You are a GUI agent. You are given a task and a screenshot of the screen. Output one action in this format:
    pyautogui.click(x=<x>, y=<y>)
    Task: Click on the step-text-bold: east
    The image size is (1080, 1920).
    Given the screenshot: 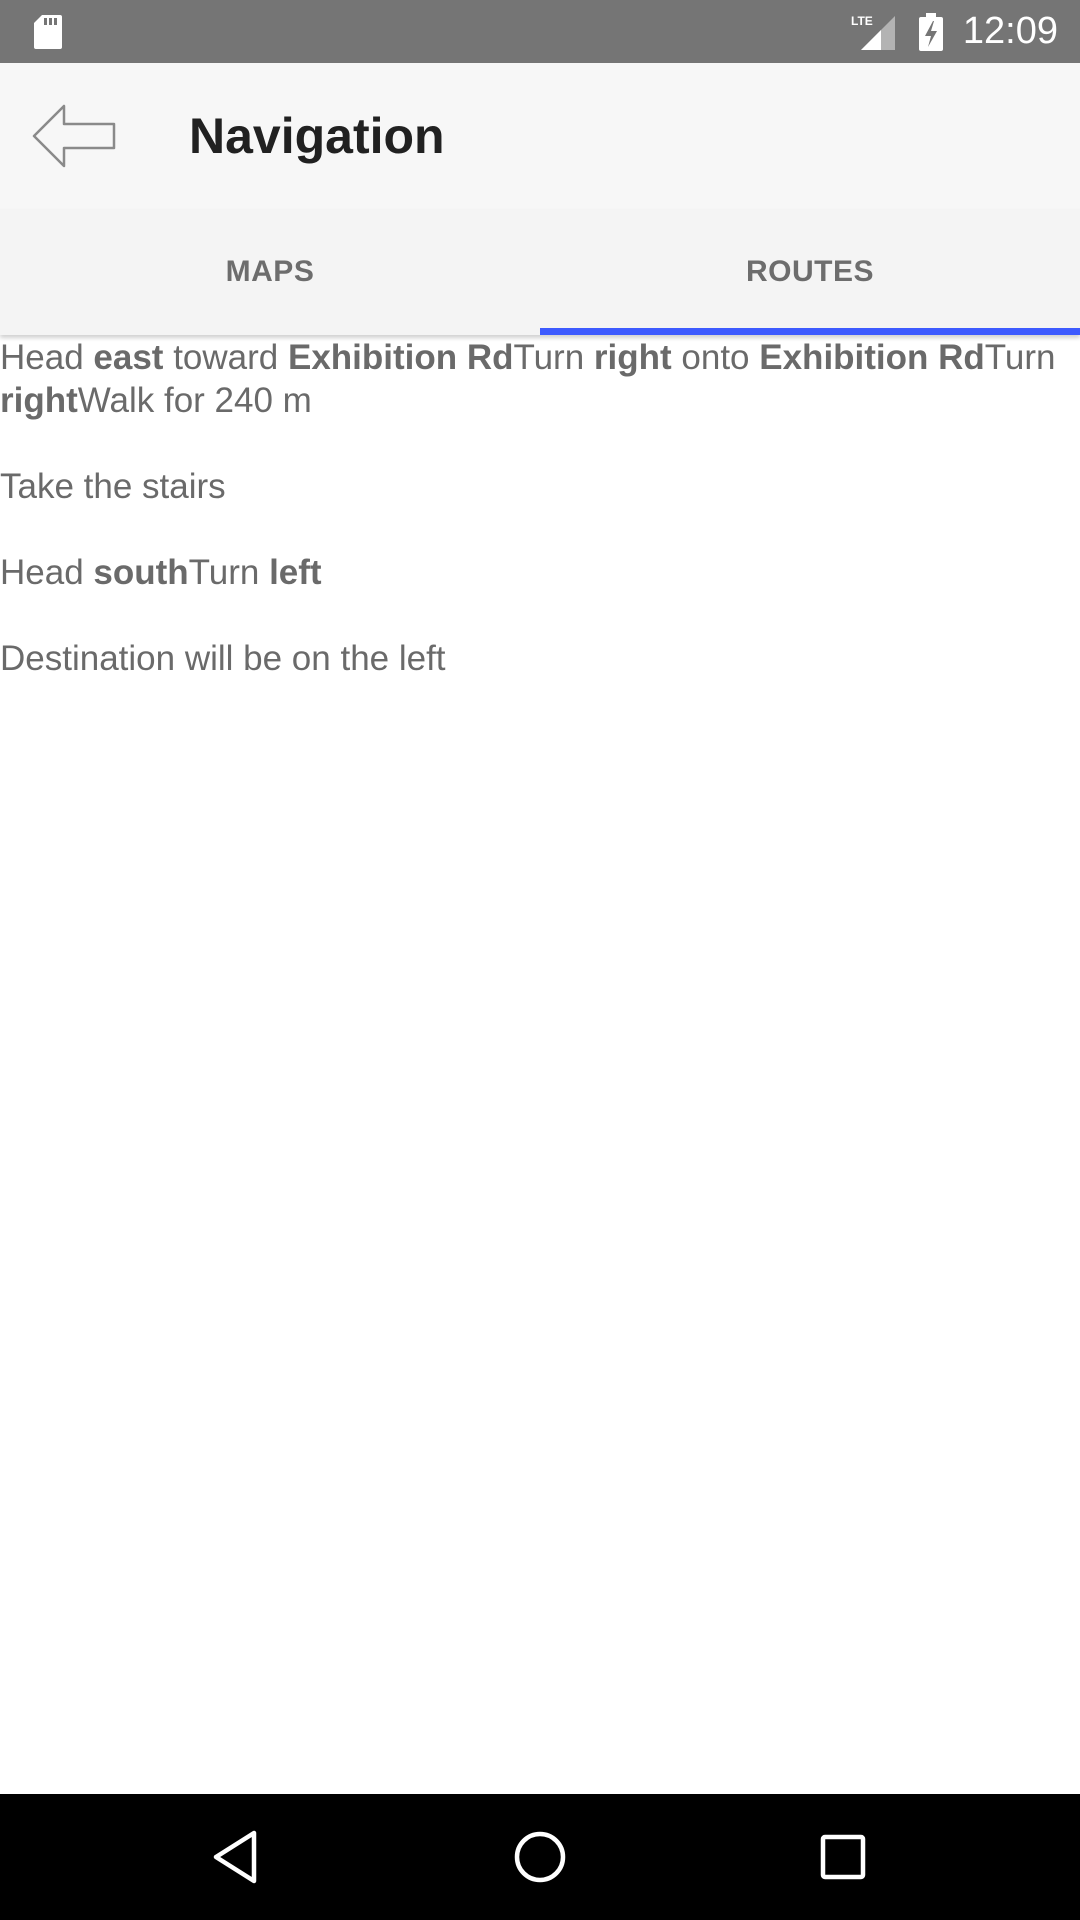 What is the action you would take?
    pyautogui.click(x=128, y=357)
    